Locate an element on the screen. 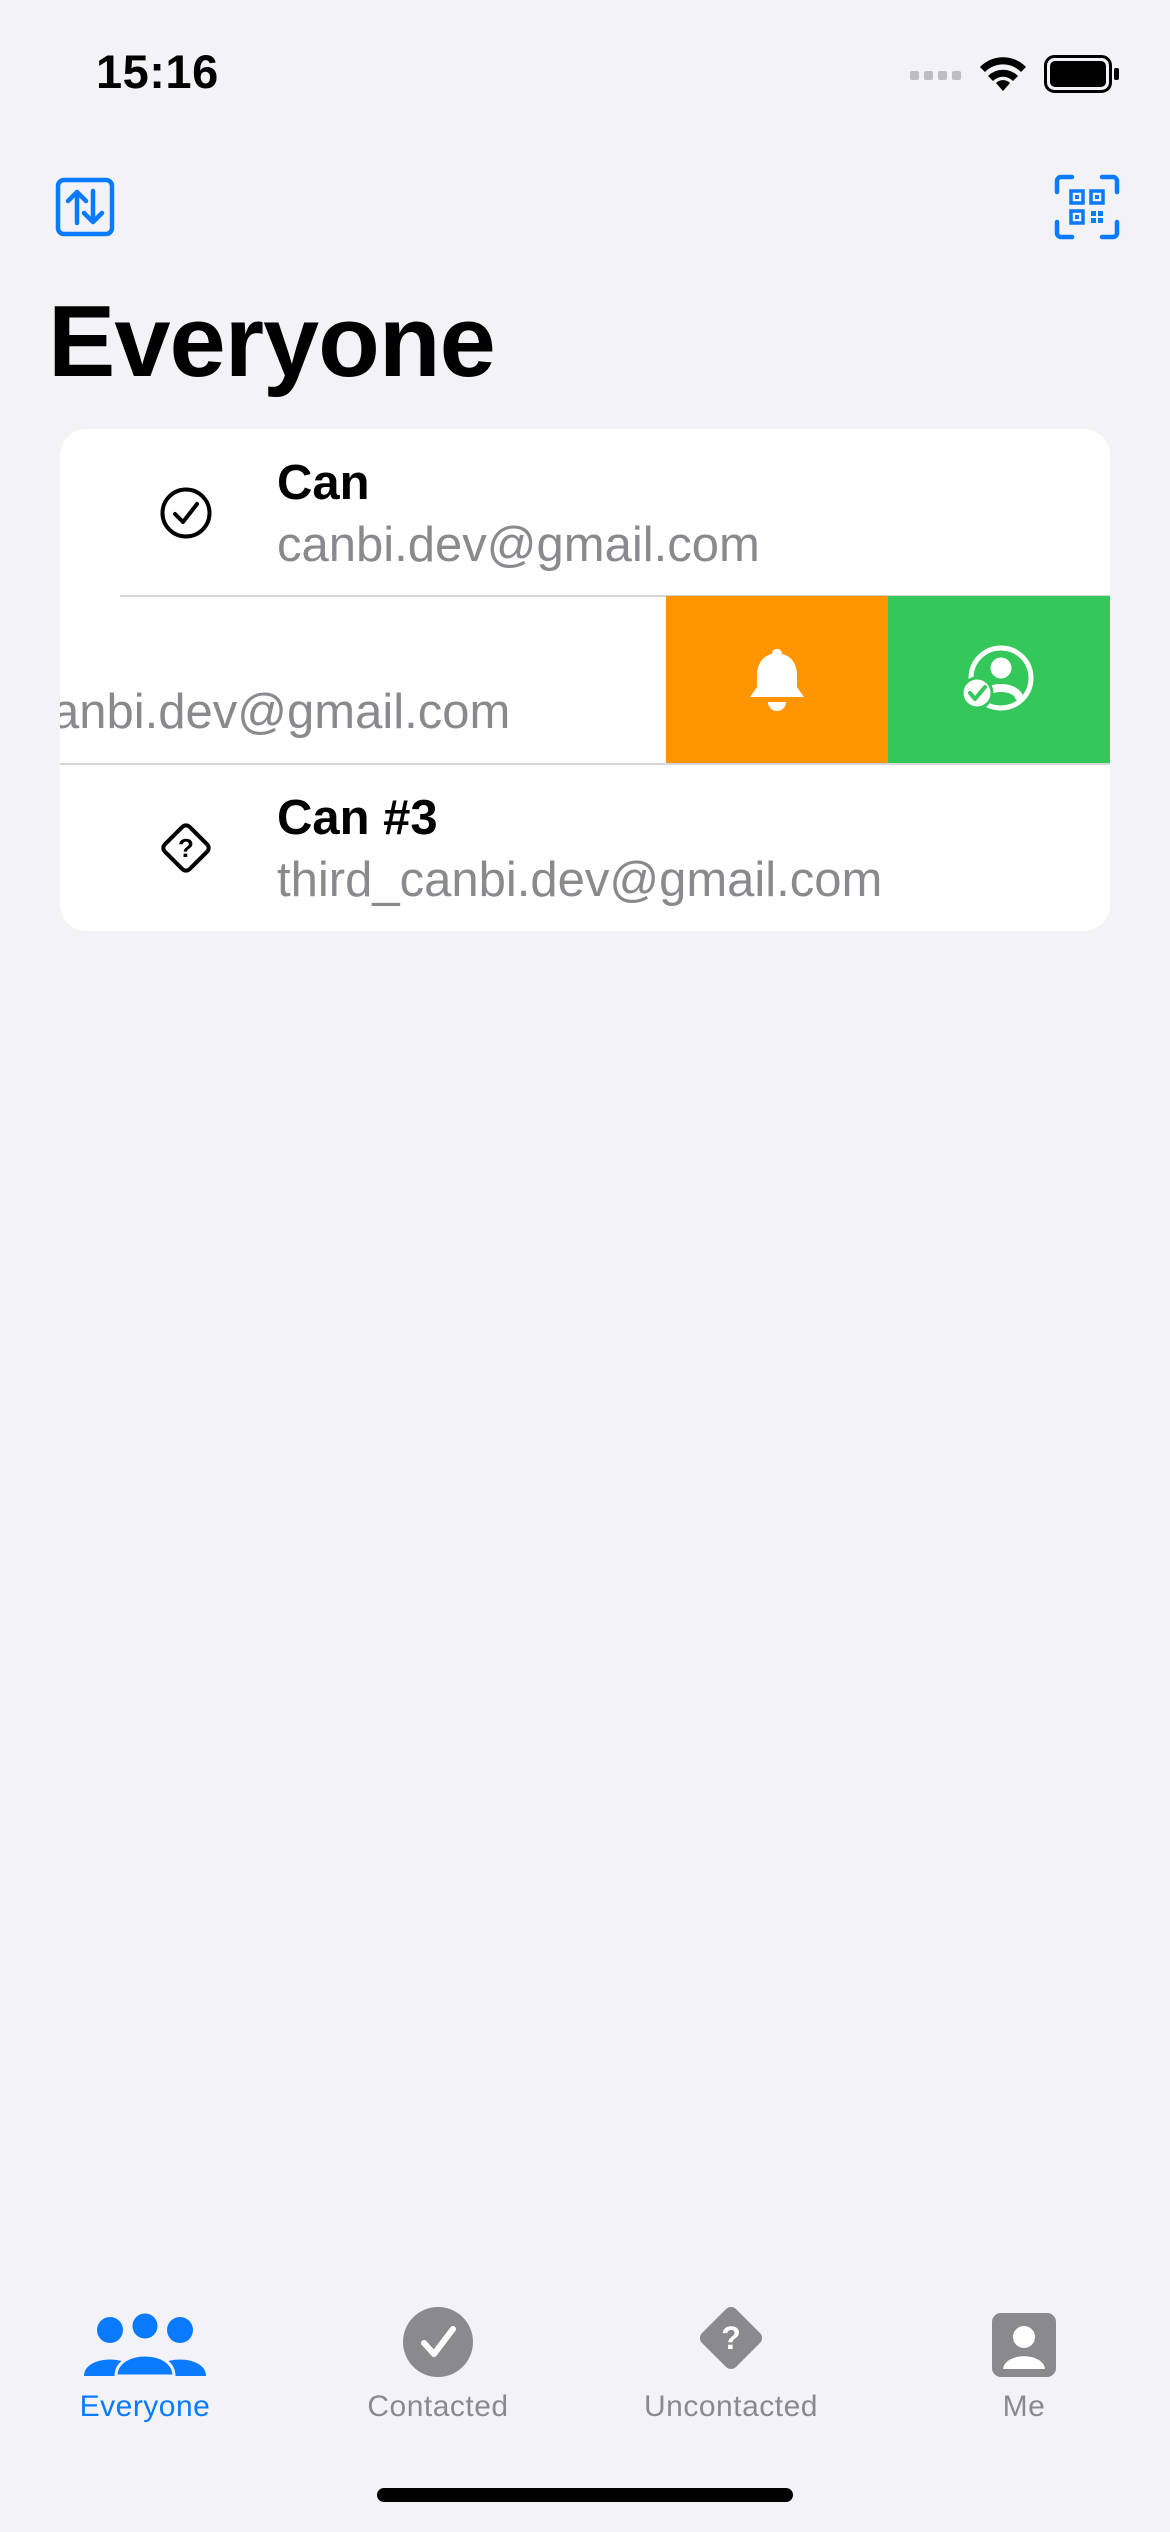 Image resolution: width=1170 pixels, height=2532 pixels. person-checkmark-icon is located at coordinates (997, 677).